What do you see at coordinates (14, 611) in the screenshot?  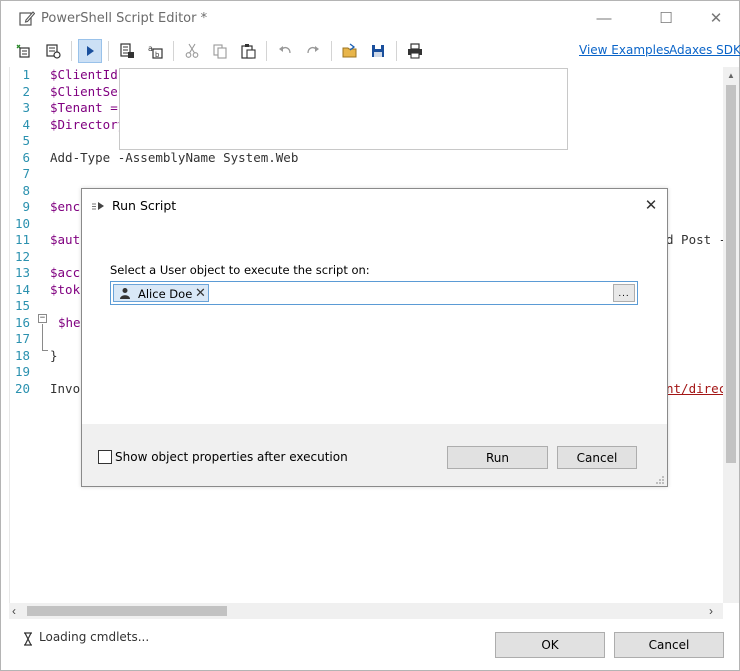 I see `scroll-left-icon: ‹` at bounding box center [14, 611].